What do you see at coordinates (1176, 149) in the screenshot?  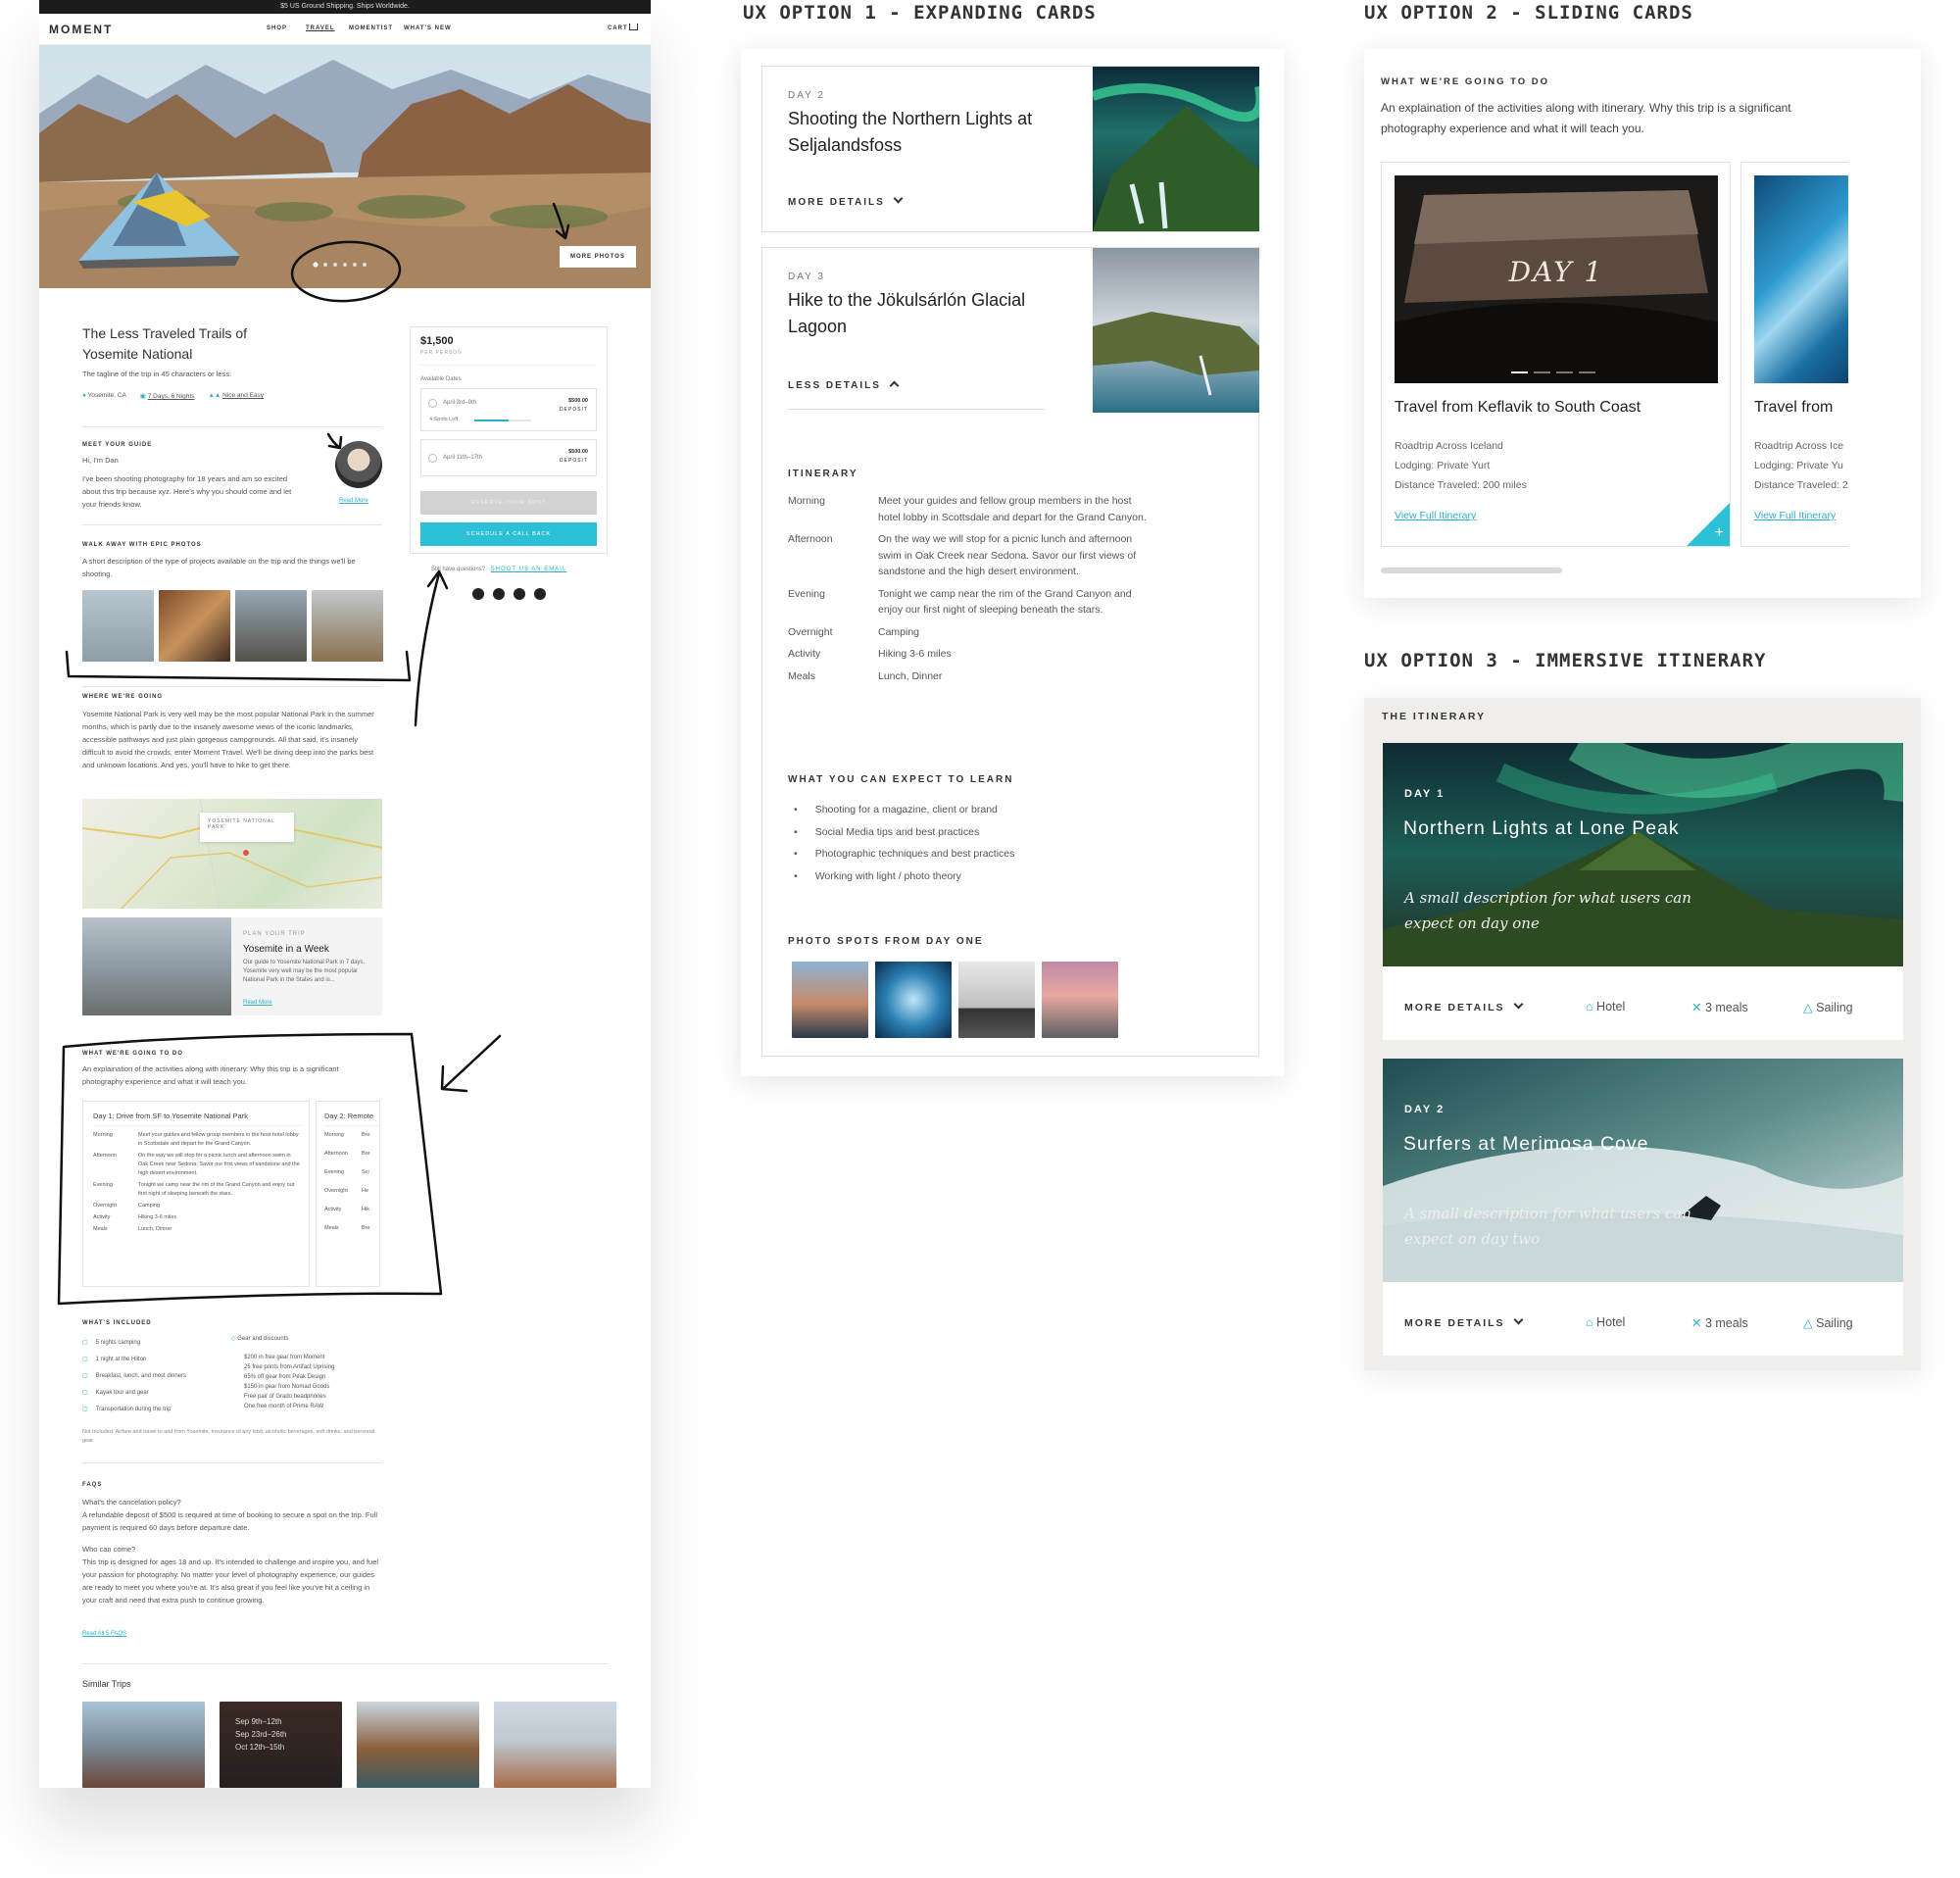 I see `aurora-waterfall-image` at bounding box center [1176, 149].